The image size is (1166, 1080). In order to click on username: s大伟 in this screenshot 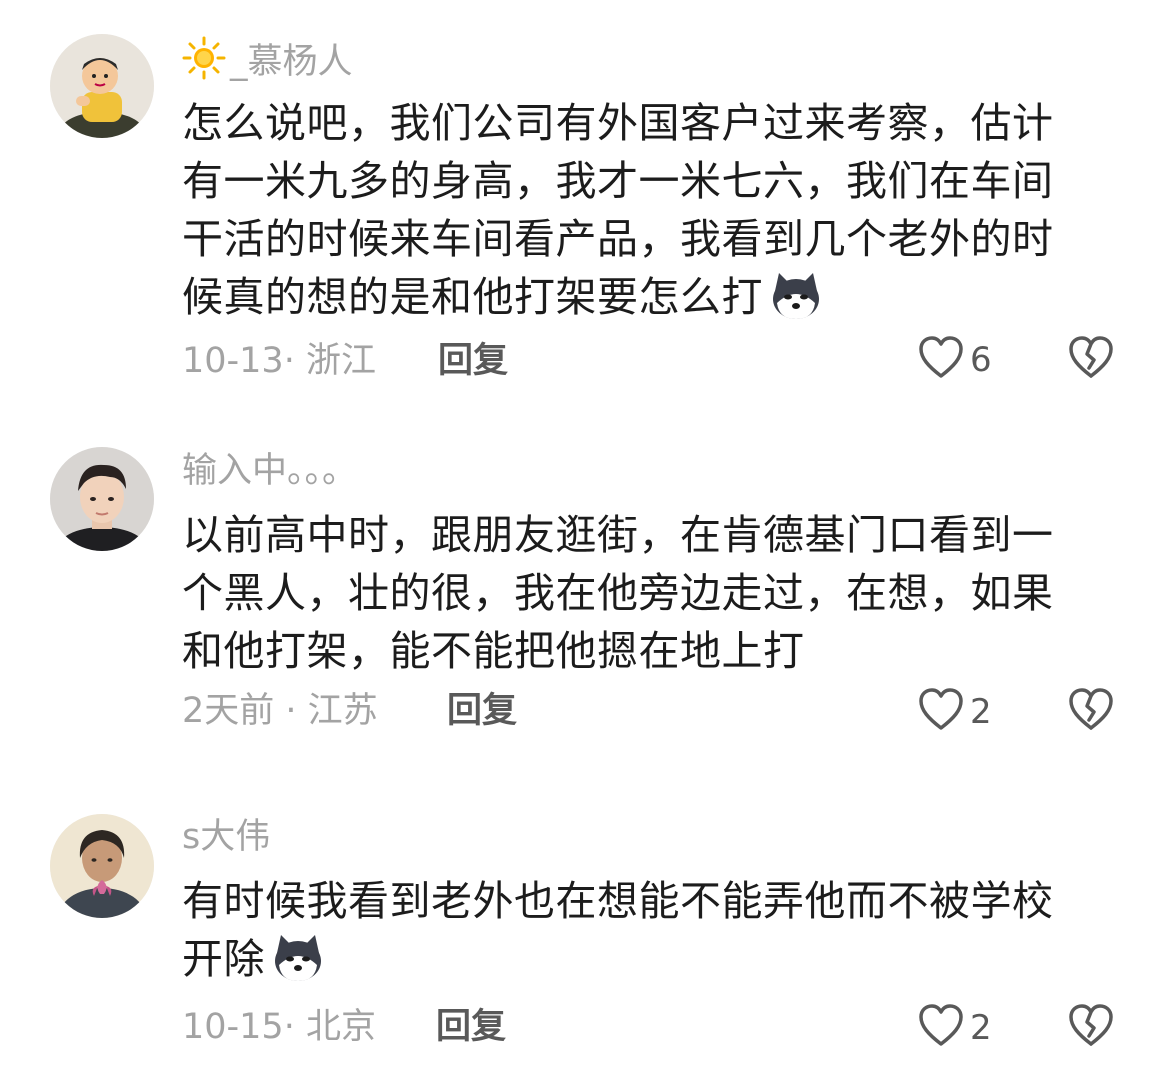, I will do `click(226, 837)`.